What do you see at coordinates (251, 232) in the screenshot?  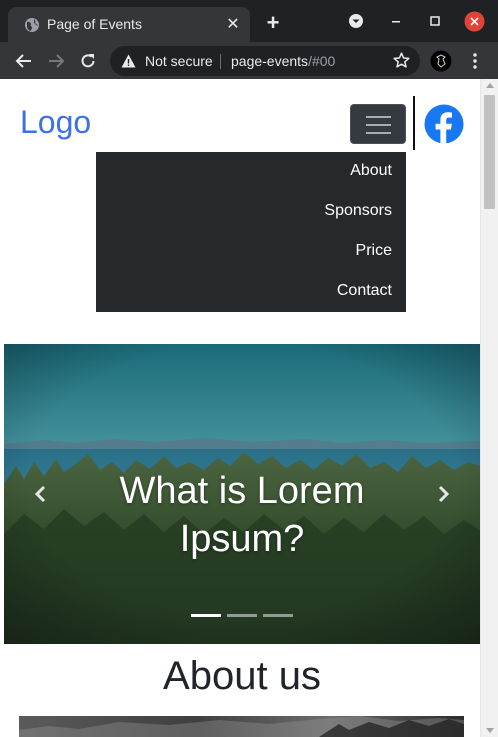 I see `nav-dropdown-menu: About Sponsors Price Contact` at bounding box center [251, 232].